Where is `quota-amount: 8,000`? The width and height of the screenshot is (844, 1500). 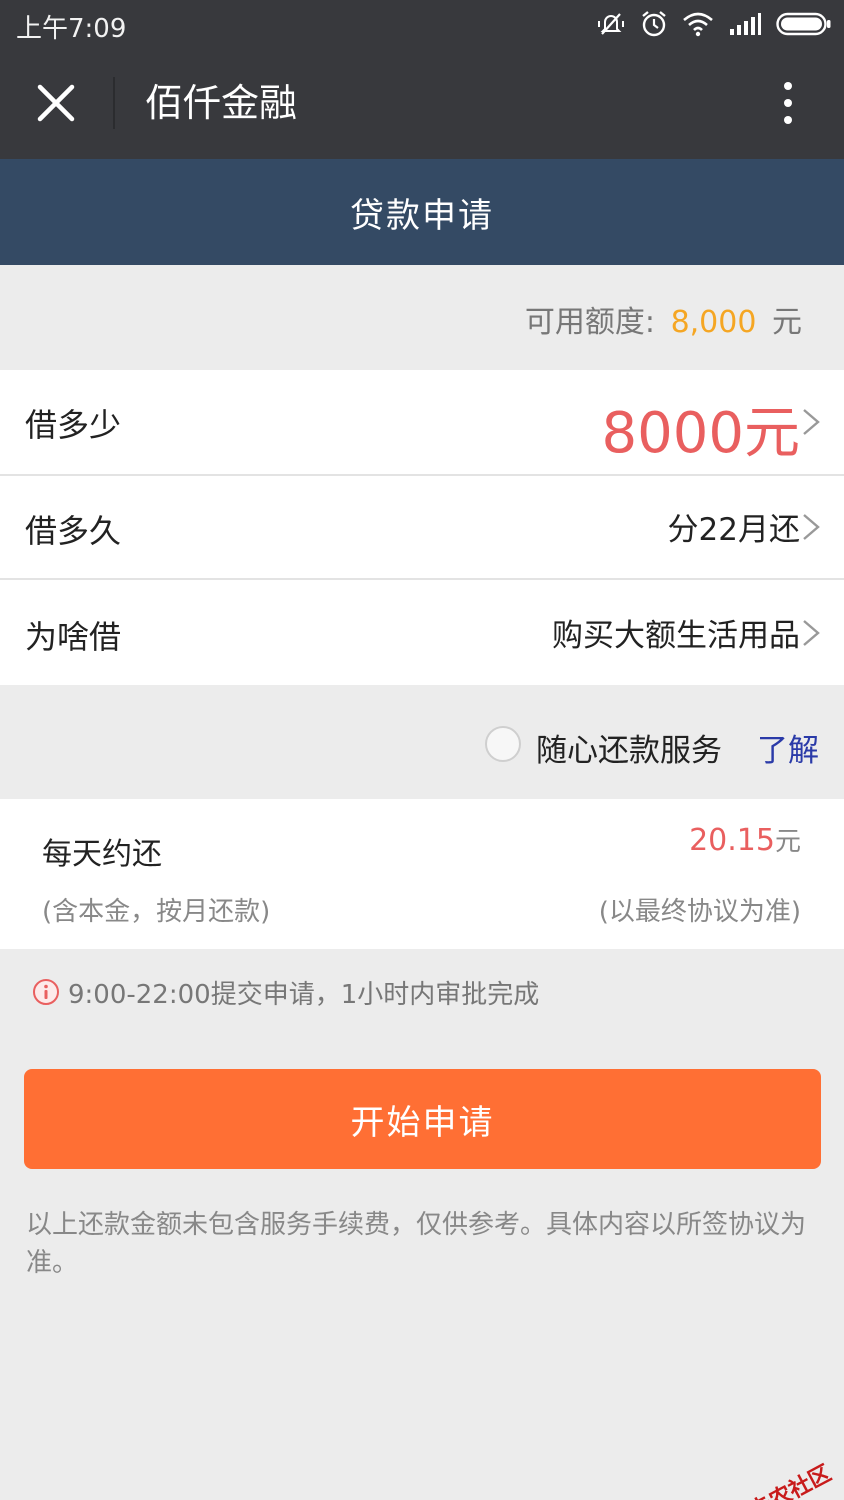
quota-amount: 8,000 is located at coordinates (713, 322).